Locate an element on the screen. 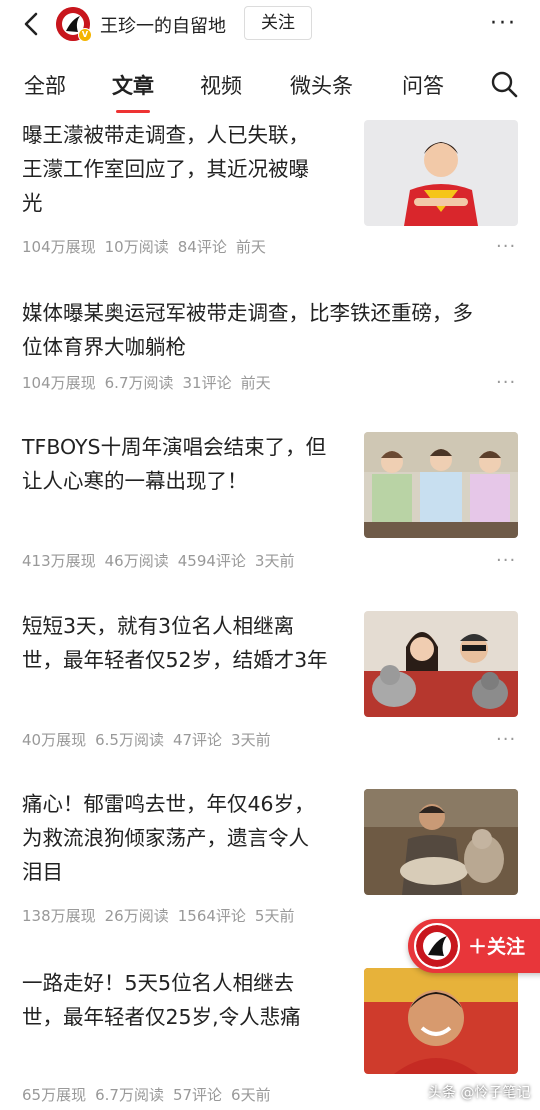 The width and height of the screenshot is (540, 1110). follow-button: 关注 is located at coordinates (278, 23).